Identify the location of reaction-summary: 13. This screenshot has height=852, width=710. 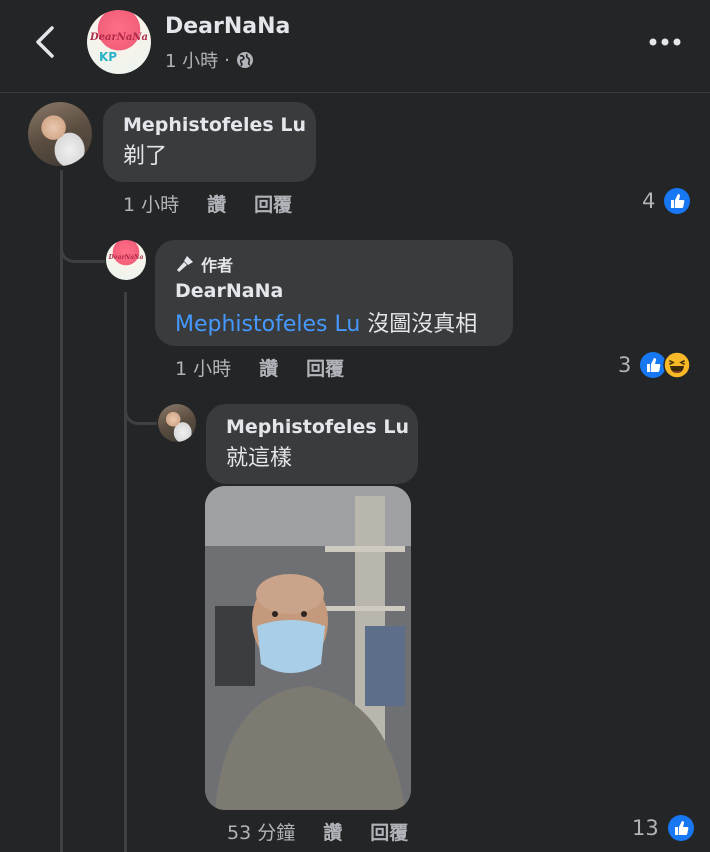
(663, 828).